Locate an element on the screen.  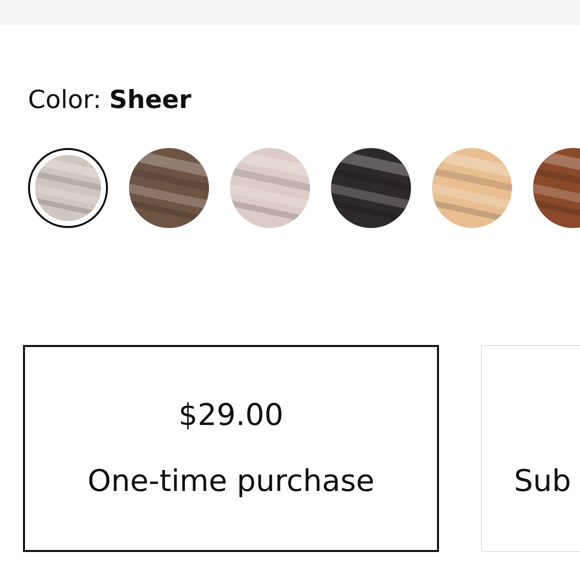
color-label: Color: is located at coordinates (65, 100).